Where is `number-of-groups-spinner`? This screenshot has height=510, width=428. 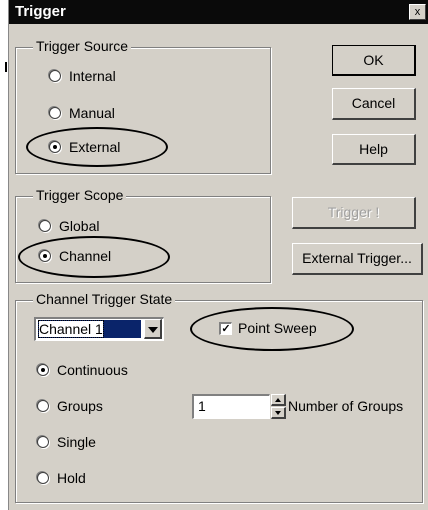 number-of-groups-spinner is located at coordinates (278, 406).